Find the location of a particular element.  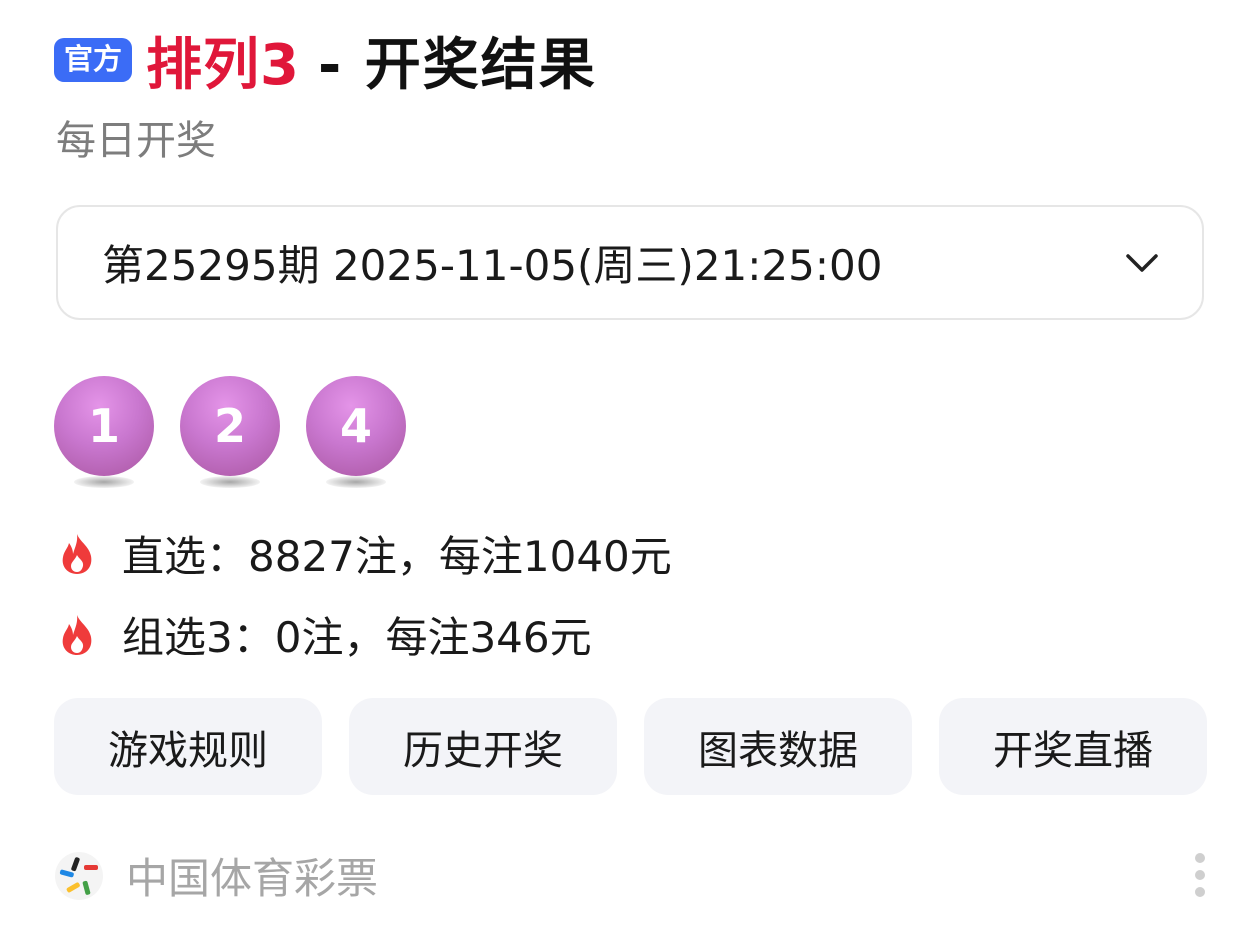

chevron-down-icon is located at coordinates (1142, 262).